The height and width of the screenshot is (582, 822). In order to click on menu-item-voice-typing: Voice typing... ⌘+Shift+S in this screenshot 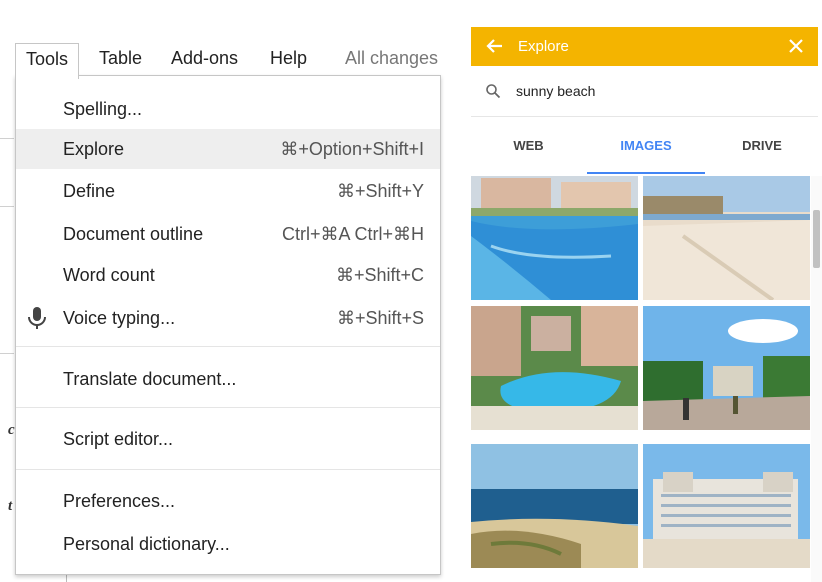, I will do `click(228, 318)`.